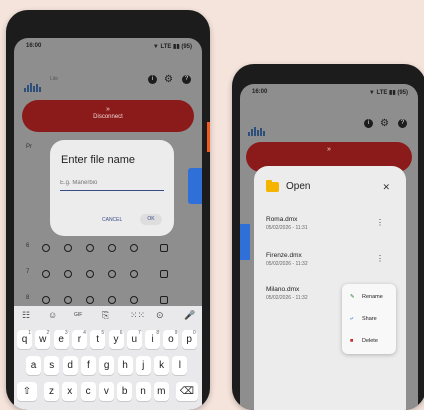  What do you see at coordinates (29, 147) in the screenshot?
I see `partial-label: Pr` at bounding box center [29, 147].